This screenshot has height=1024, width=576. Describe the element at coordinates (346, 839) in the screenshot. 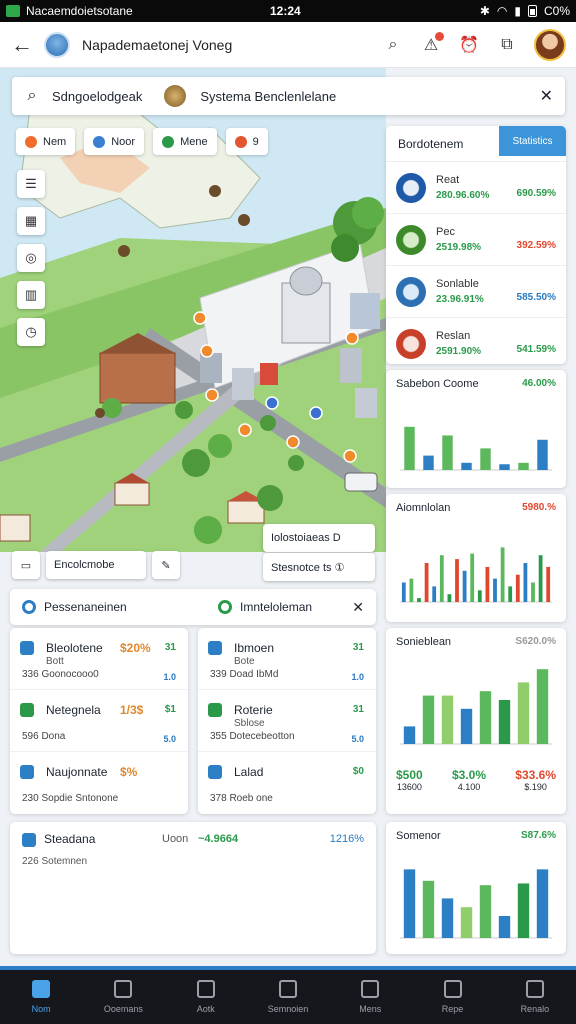

I see `summary-value: 1216%` at that location.